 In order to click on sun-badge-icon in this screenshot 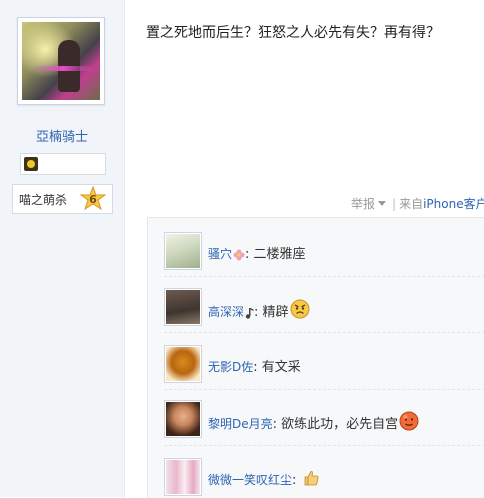, I will do `click(31, 164)`.